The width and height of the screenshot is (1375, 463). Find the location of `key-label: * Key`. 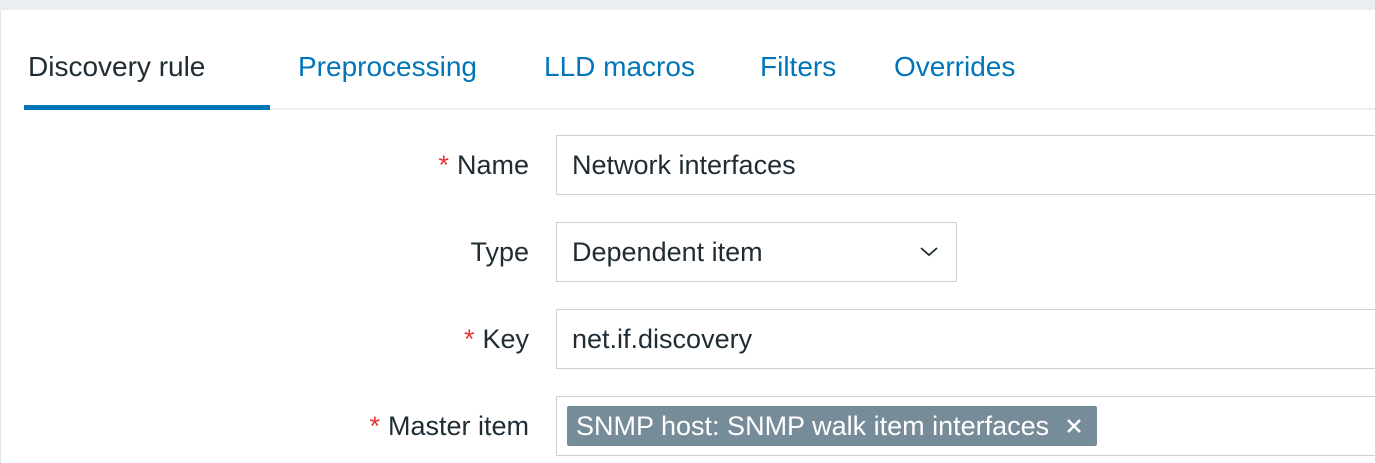

key-label: * Key is located at coordinates (496, 339).